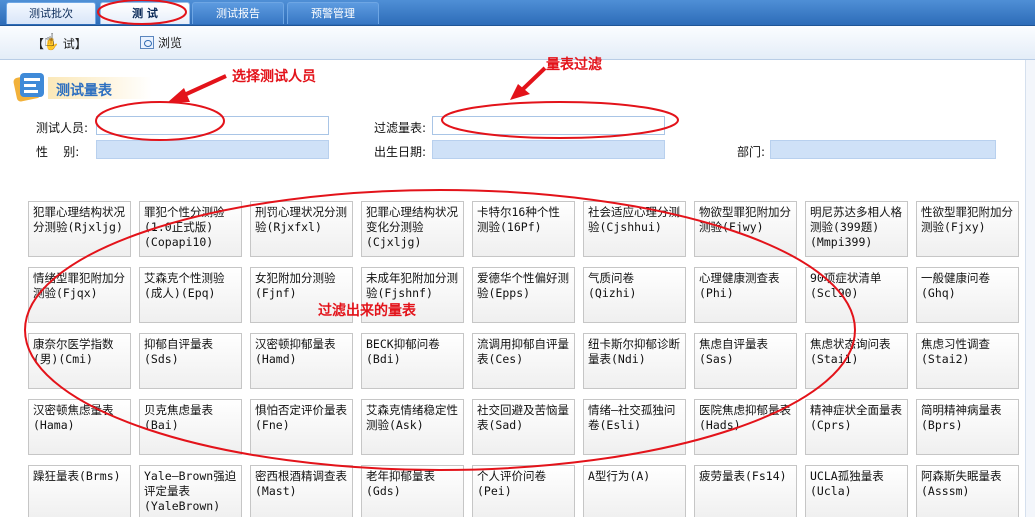 This screenshot has height=517, width=1035. I want to click on scale-button: 社交回避及苦恼量表(Sad), so click(523, 427).